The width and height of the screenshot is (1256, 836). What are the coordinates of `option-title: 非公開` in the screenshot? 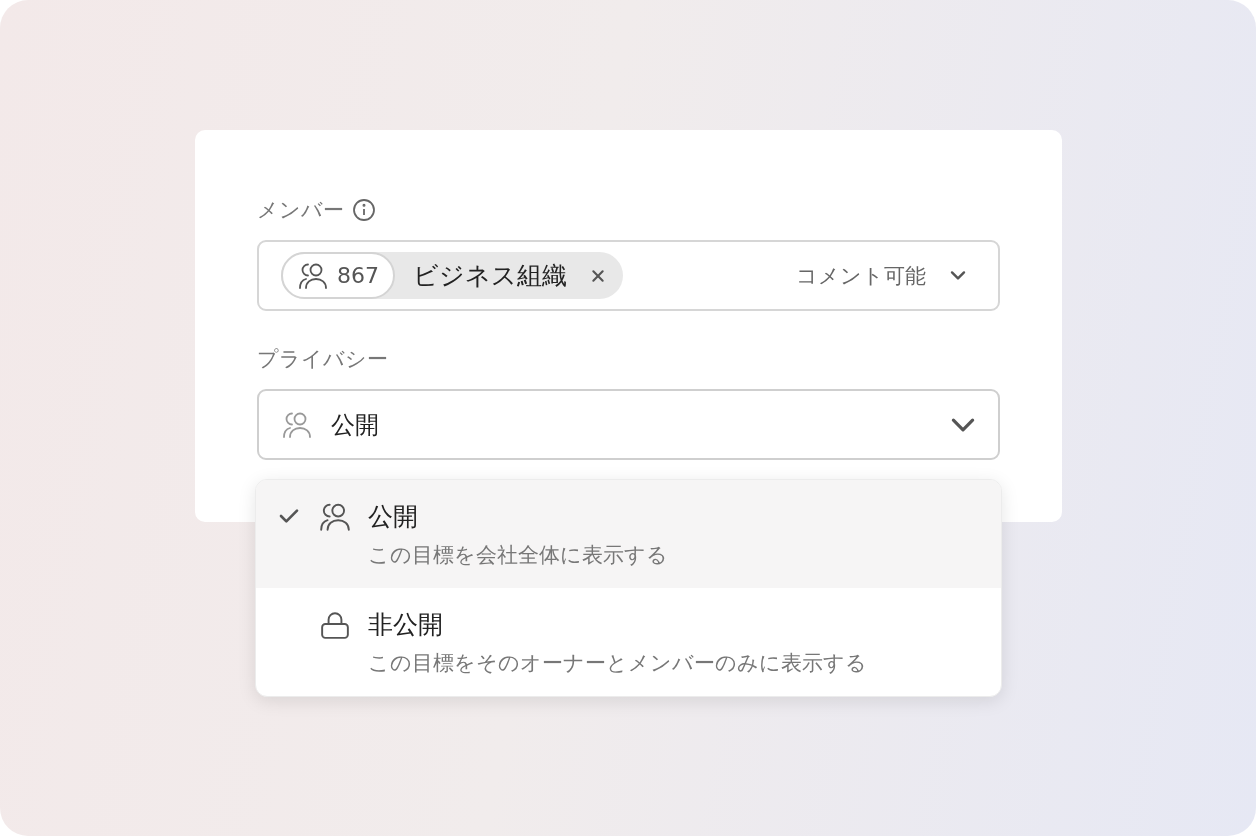 It's located at (406, 625).